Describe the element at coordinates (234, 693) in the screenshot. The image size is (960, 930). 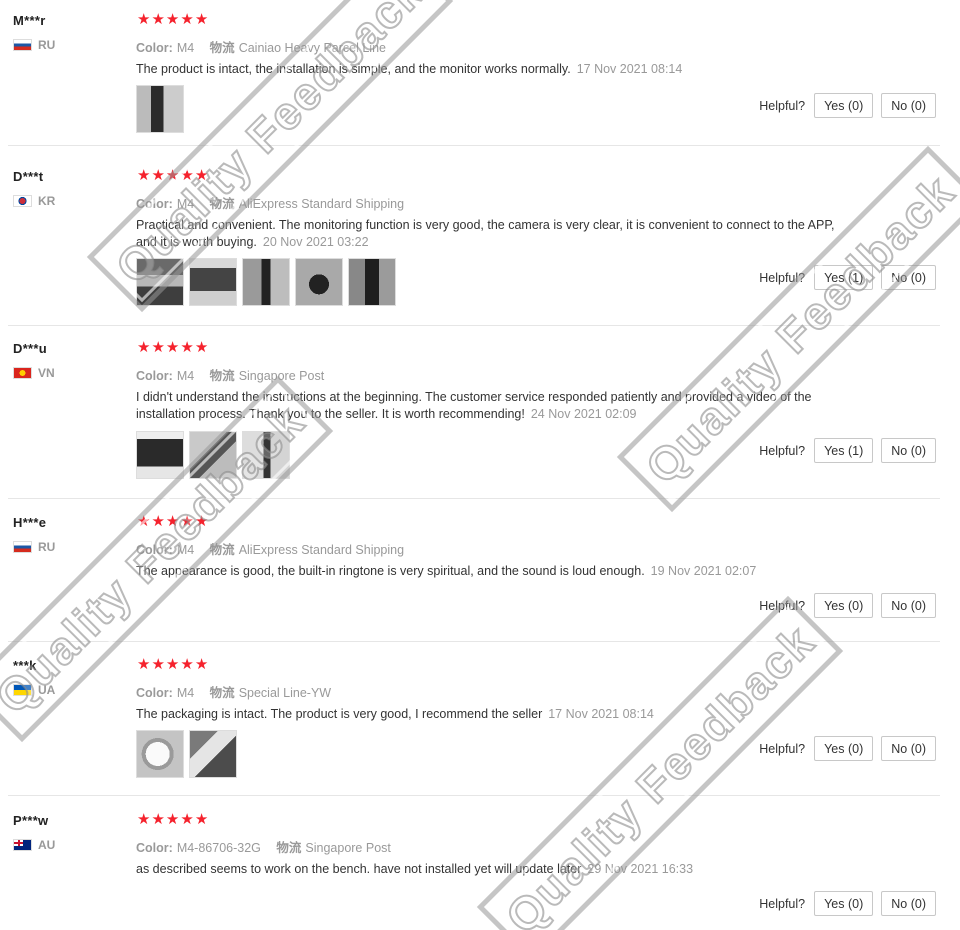
I see `review-meta: Color: M4 物流 Special Line-YW` at that location.